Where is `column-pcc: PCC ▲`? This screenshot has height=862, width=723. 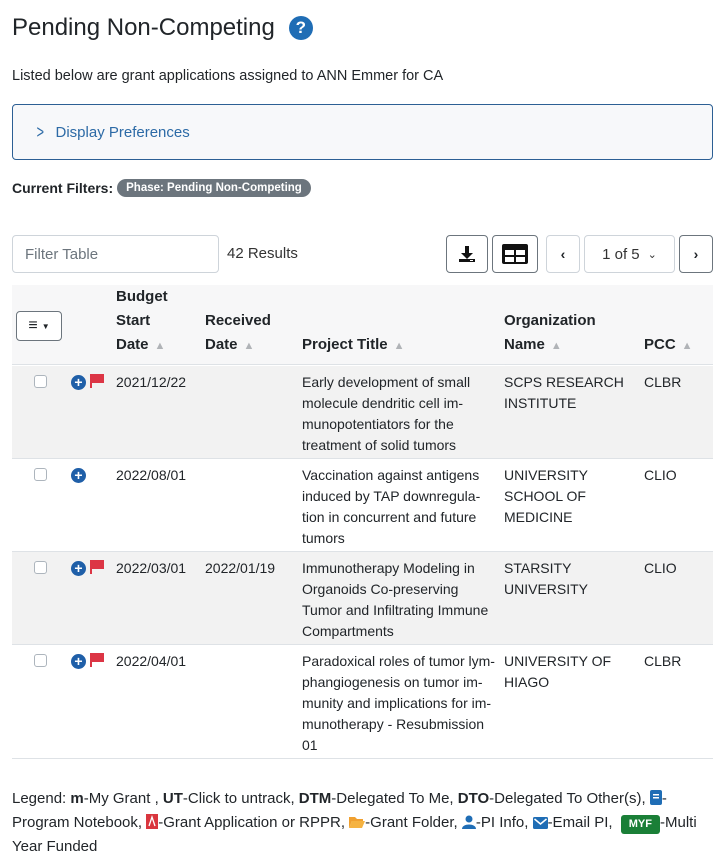 column-pcc: PCC ▲ is located at coordinates (668, 345).